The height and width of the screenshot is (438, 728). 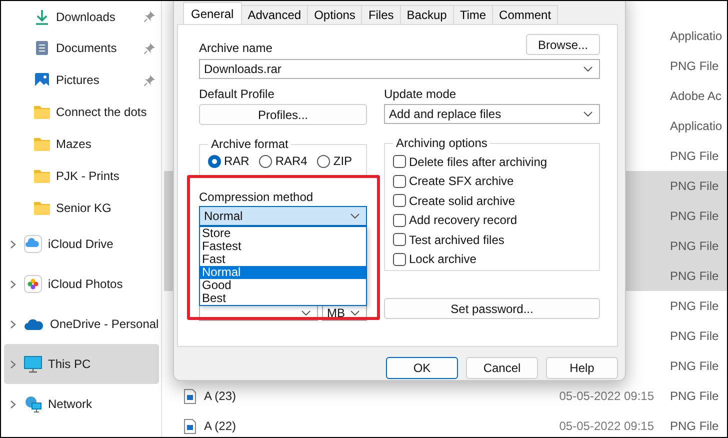 What do you see at coordinates (283, 272) in the screenshot?
I see `dropdown-option: Normal` at bounding box center [283, 272].